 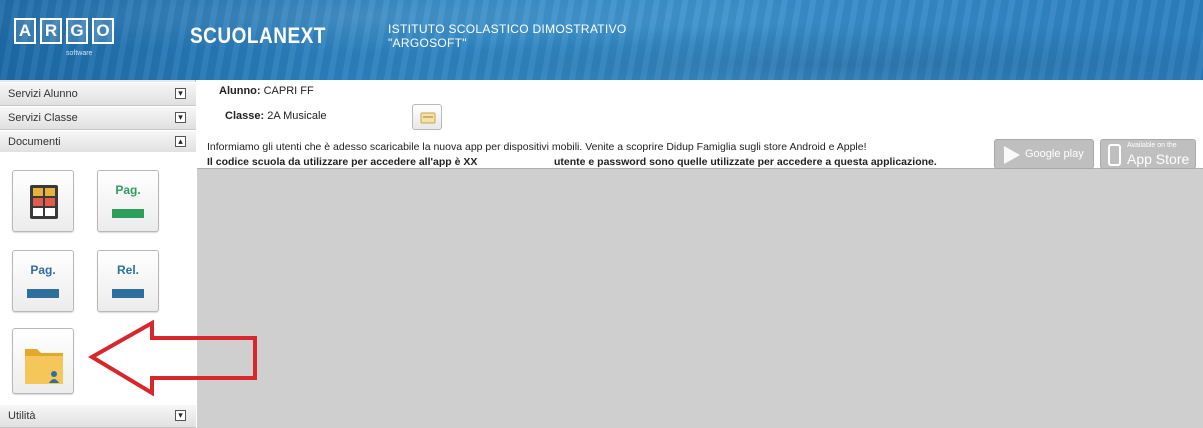 What do you see at coordinates (22, 416) in the screenshot?
I see `sidebar-section-label: Utilità` at bounding box center [22, 416].